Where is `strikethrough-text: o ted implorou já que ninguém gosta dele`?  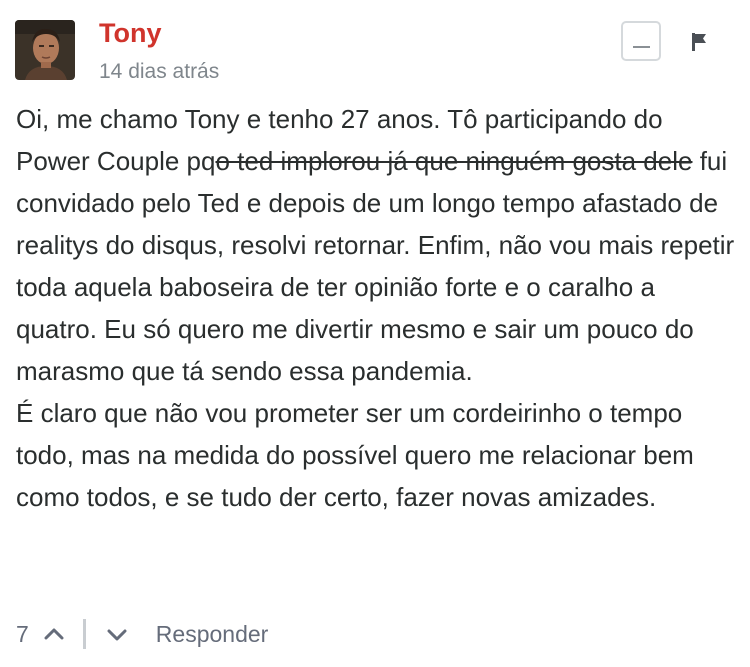
strikethrough-text: o ted implorou já que ninguém gosta dele is located at coordinates (454, 161).